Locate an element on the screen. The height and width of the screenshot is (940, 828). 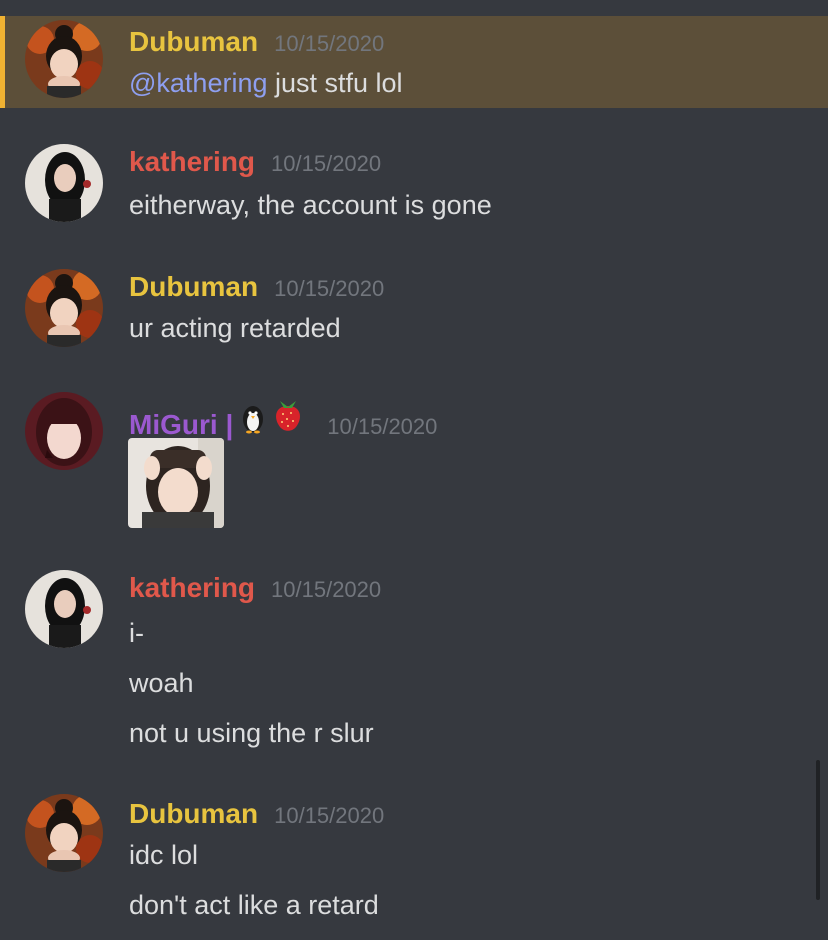
message-text: woah is located at coordinates (161, 683).